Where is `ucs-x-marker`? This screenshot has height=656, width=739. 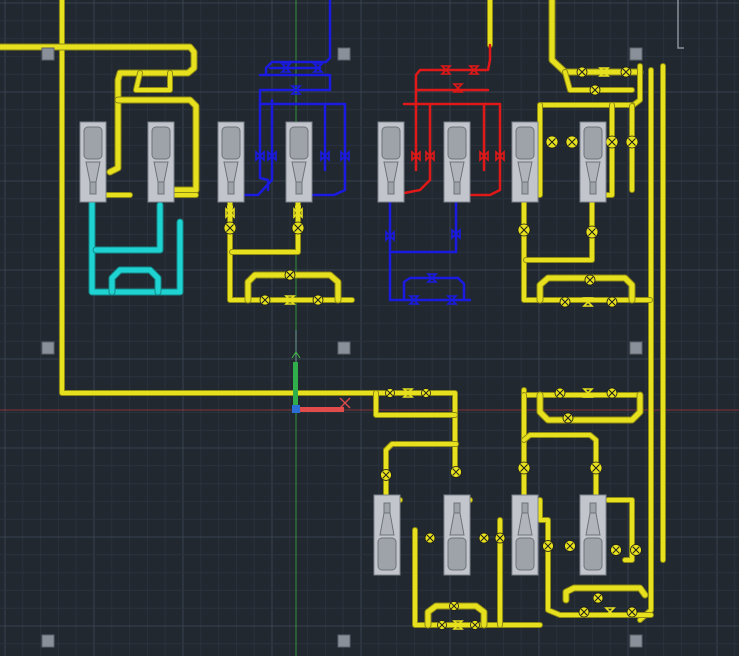 ucs-x-marker is located at coordinates (345, 403).